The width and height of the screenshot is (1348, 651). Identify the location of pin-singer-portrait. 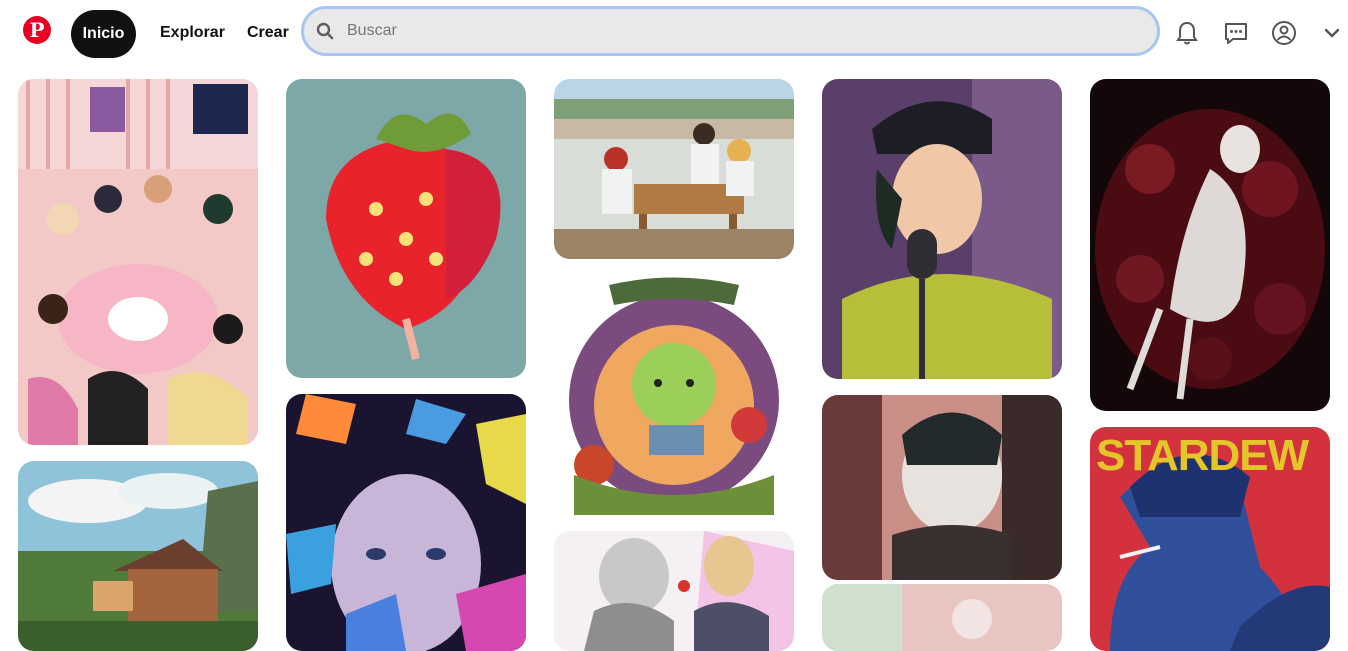
(942, 229).